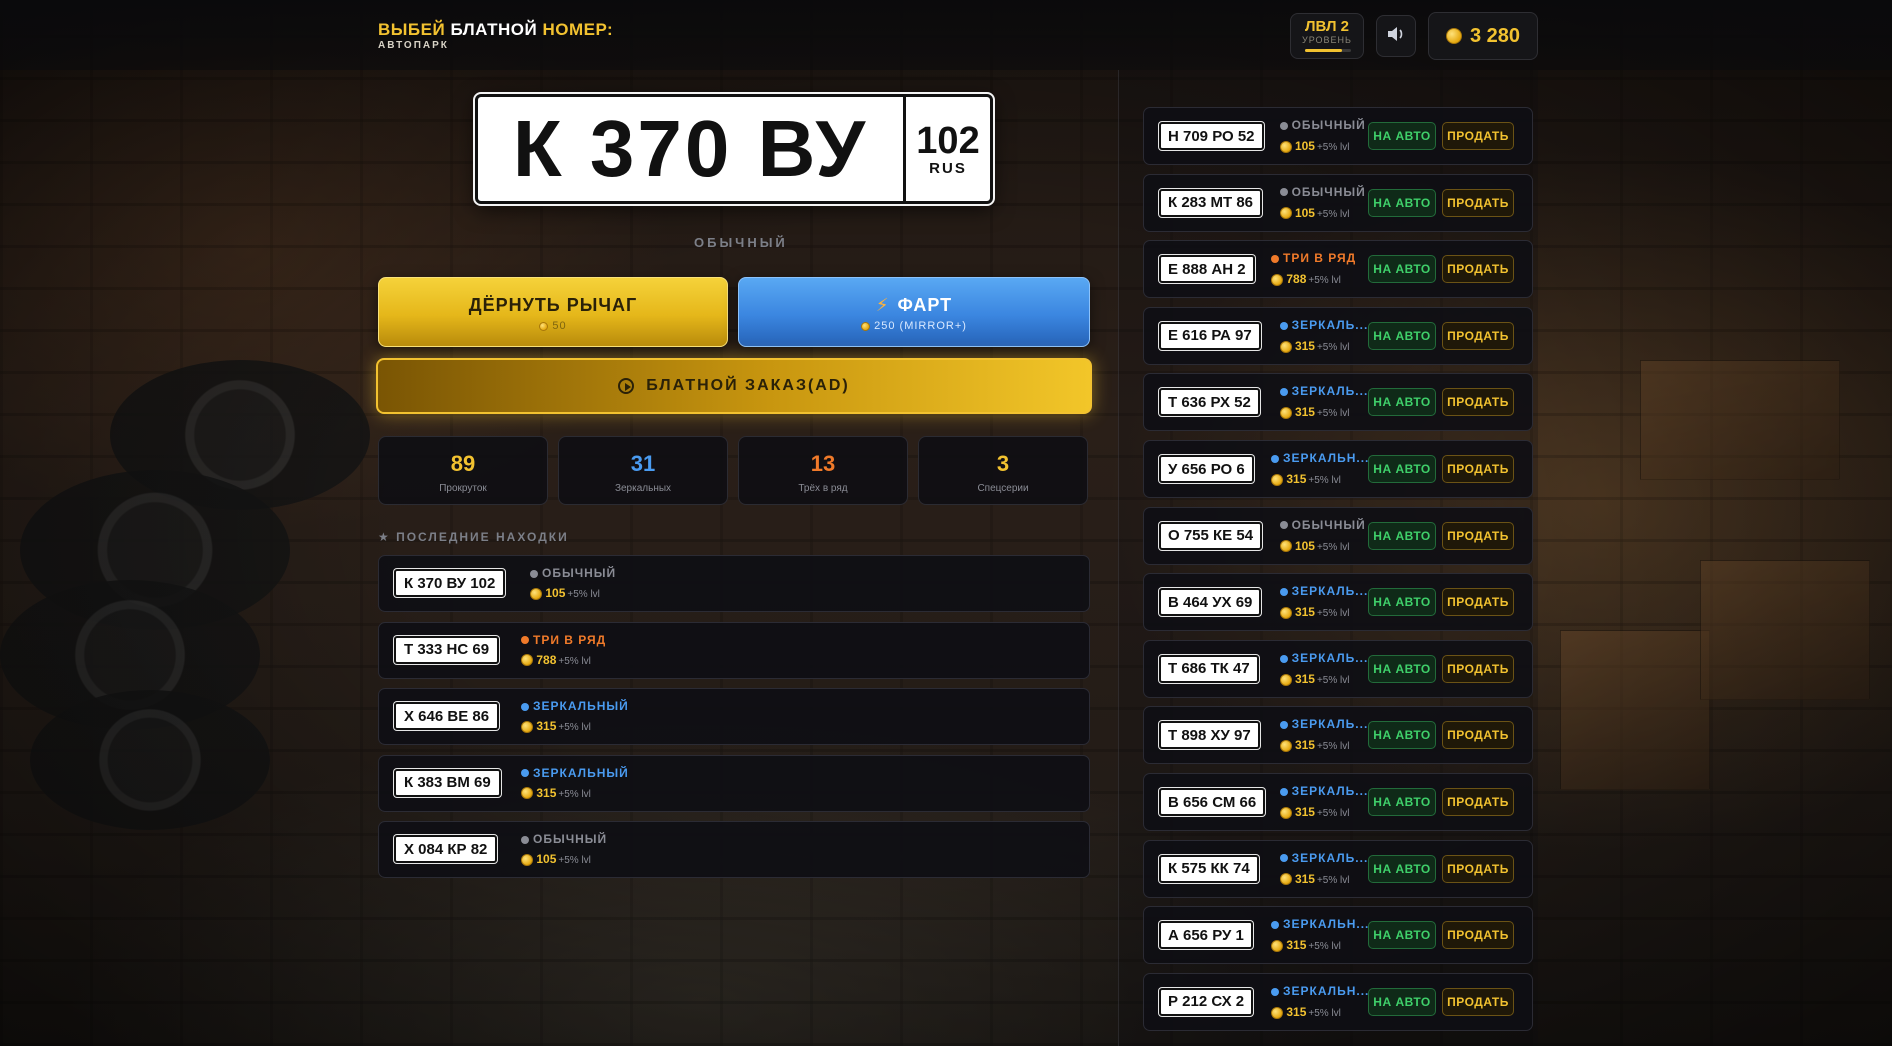 Image resolution: width=1892 pixels, height=1046 pixels. What do you see at coordinates (1785, 630) in the screenshot?
I see `crate-decoration` at bounding box center [1785, 630].